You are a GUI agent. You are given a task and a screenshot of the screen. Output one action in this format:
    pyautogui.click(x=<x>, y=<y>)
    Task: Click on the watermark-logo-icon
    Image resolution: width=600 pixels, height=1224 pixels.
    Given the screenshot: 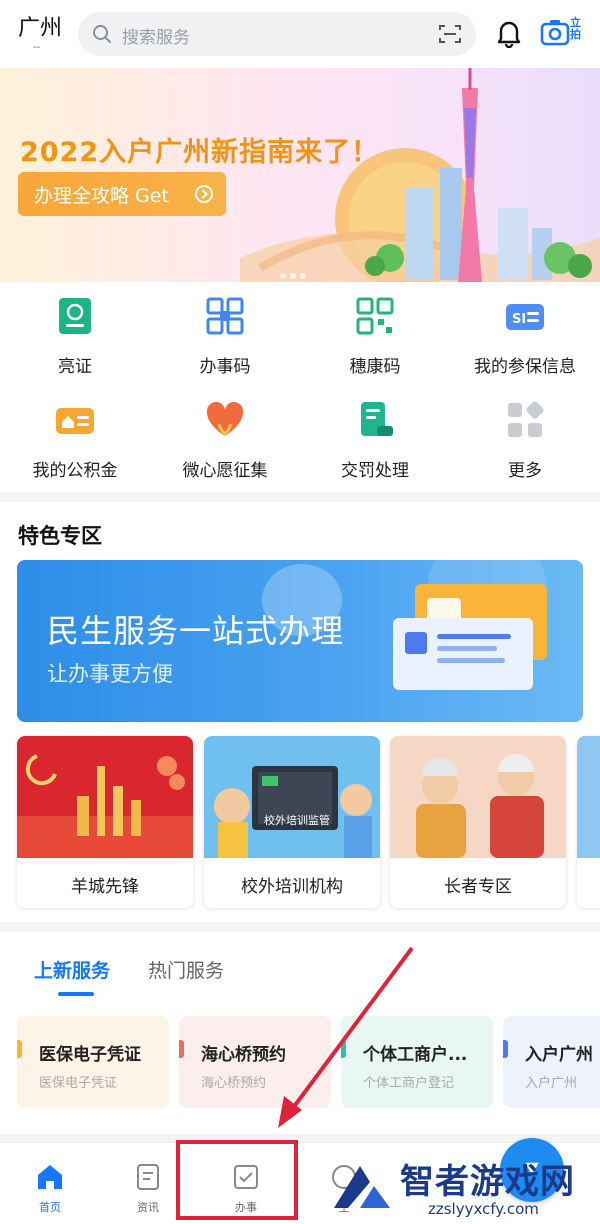 What is the action you would take?
    pyautogui.click(x=362, y=1187)
    